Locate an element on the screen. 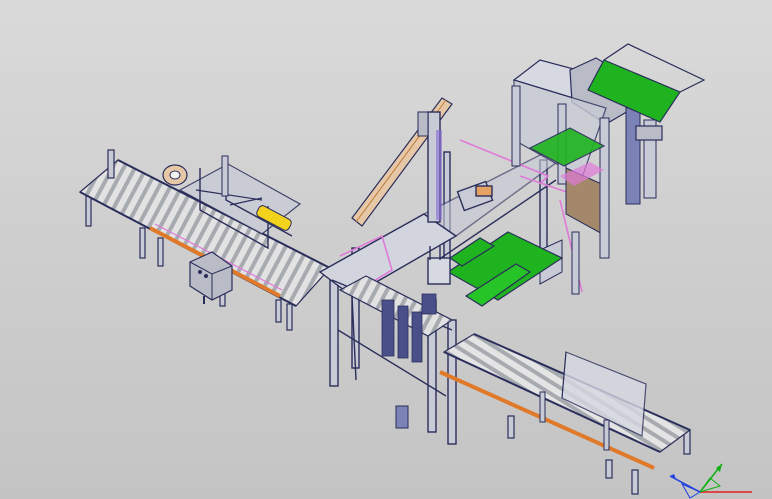 The image size is (772, 499). orientation-triad-icon is located at coordinates (716, 477).